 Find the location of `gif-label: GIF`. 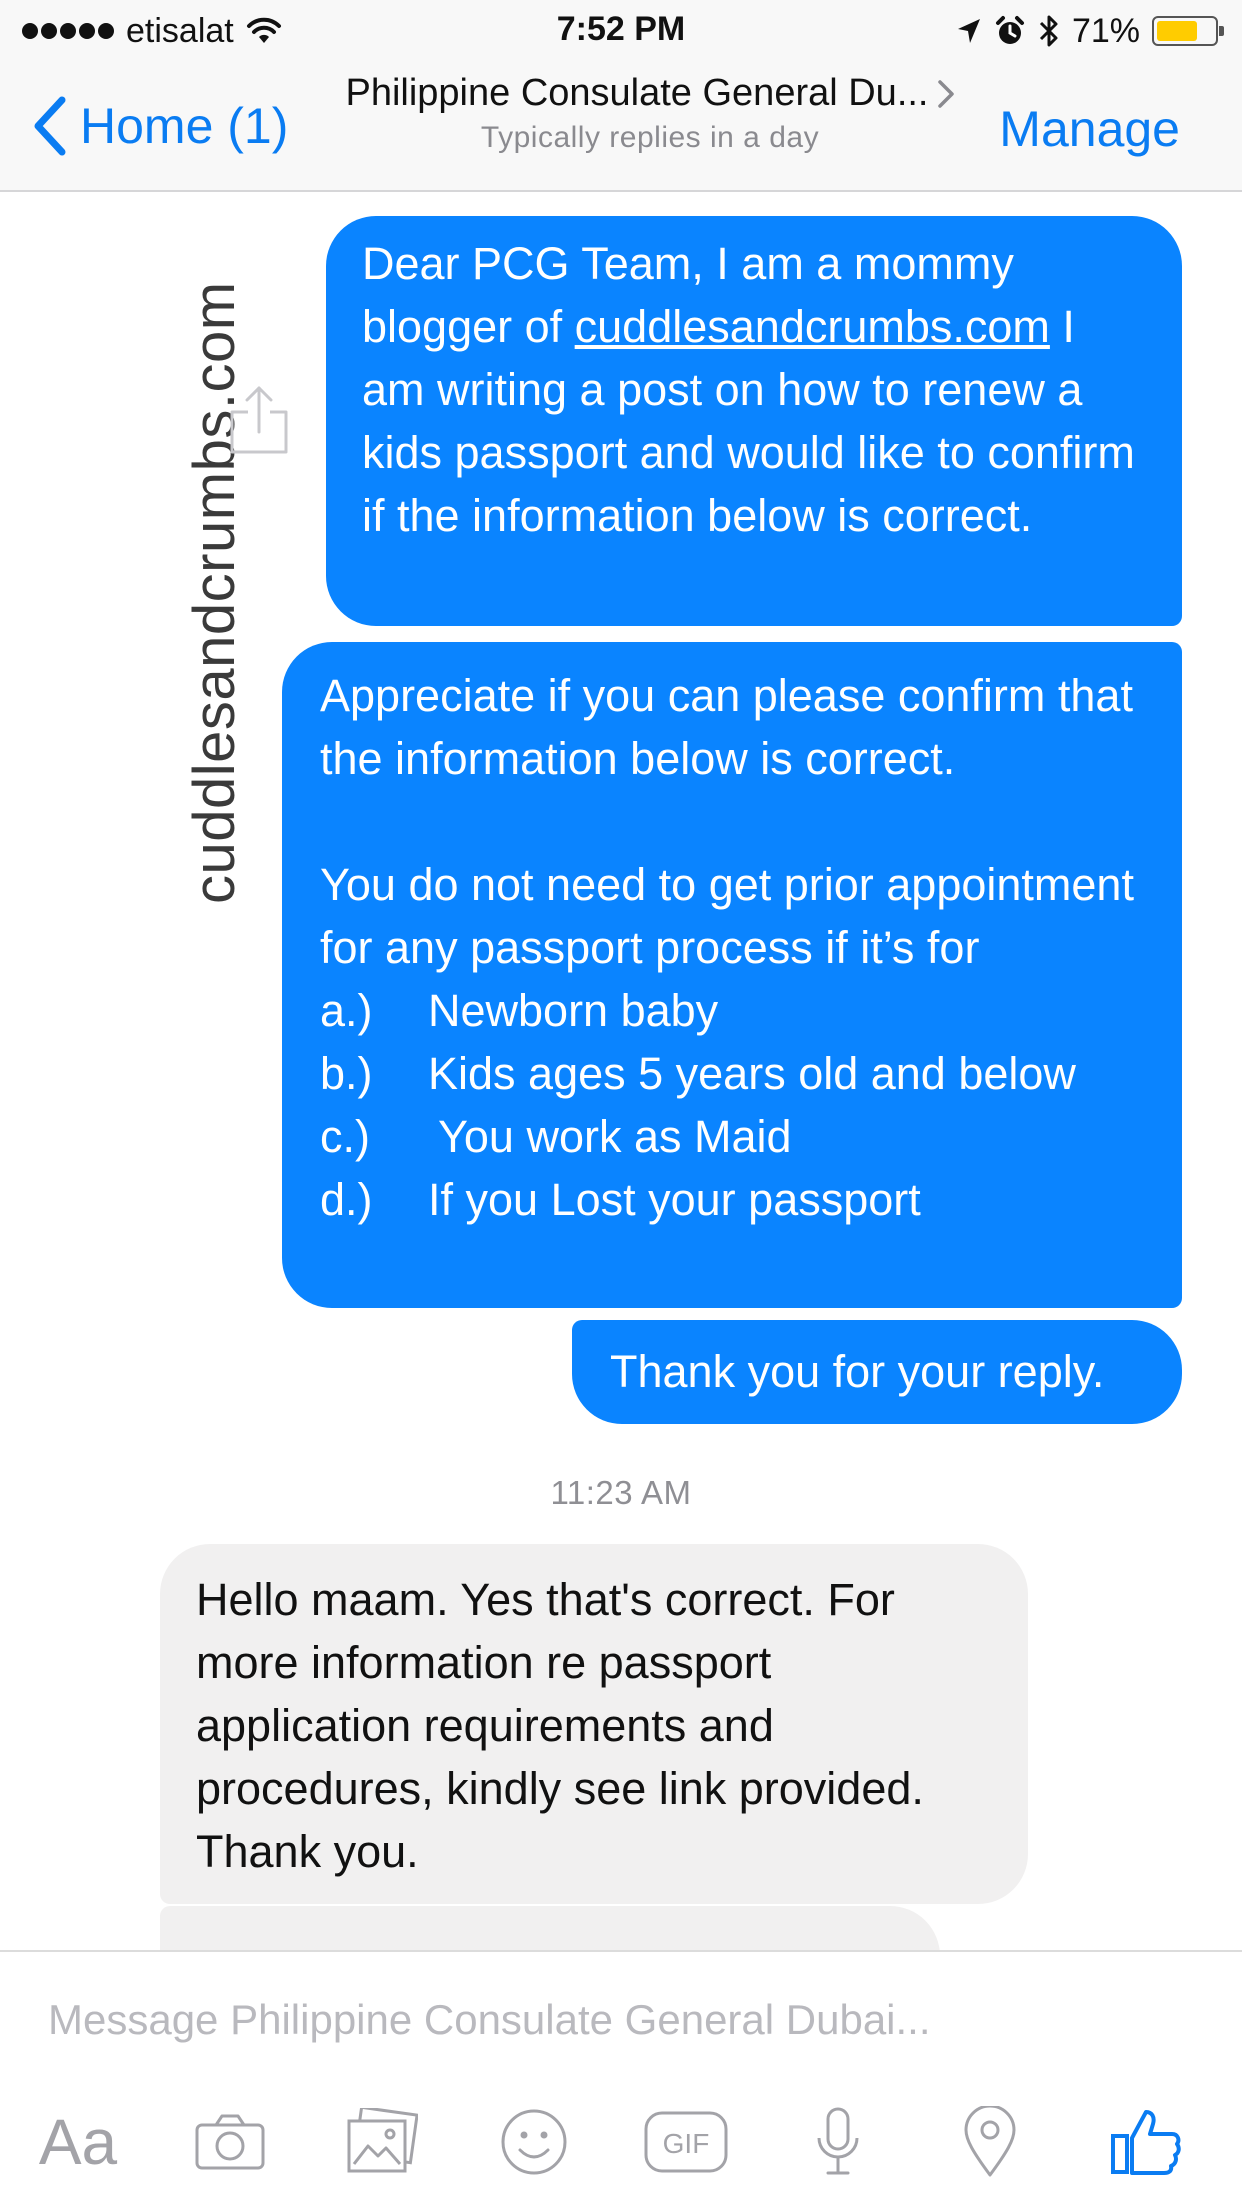

gif-label: GIF is located at coordinates (686, 2143).